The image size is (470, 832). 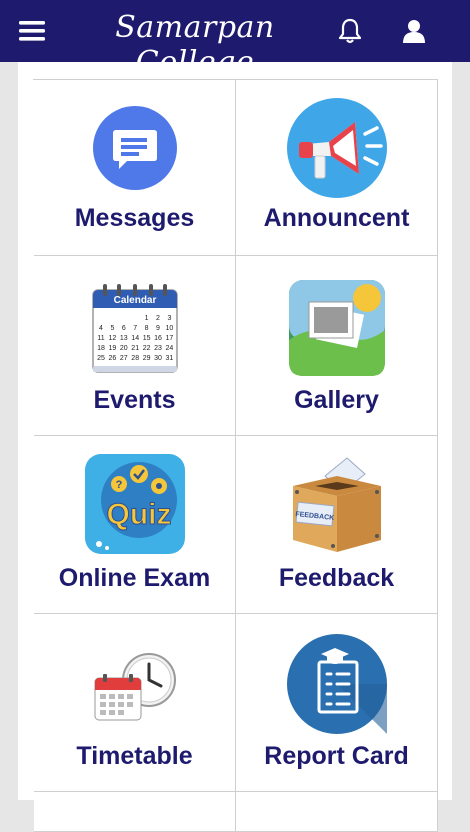 What do you see at coordinates (414, 31) in the screenshot?
I see `user-icon` at bounding box center [414, 31].